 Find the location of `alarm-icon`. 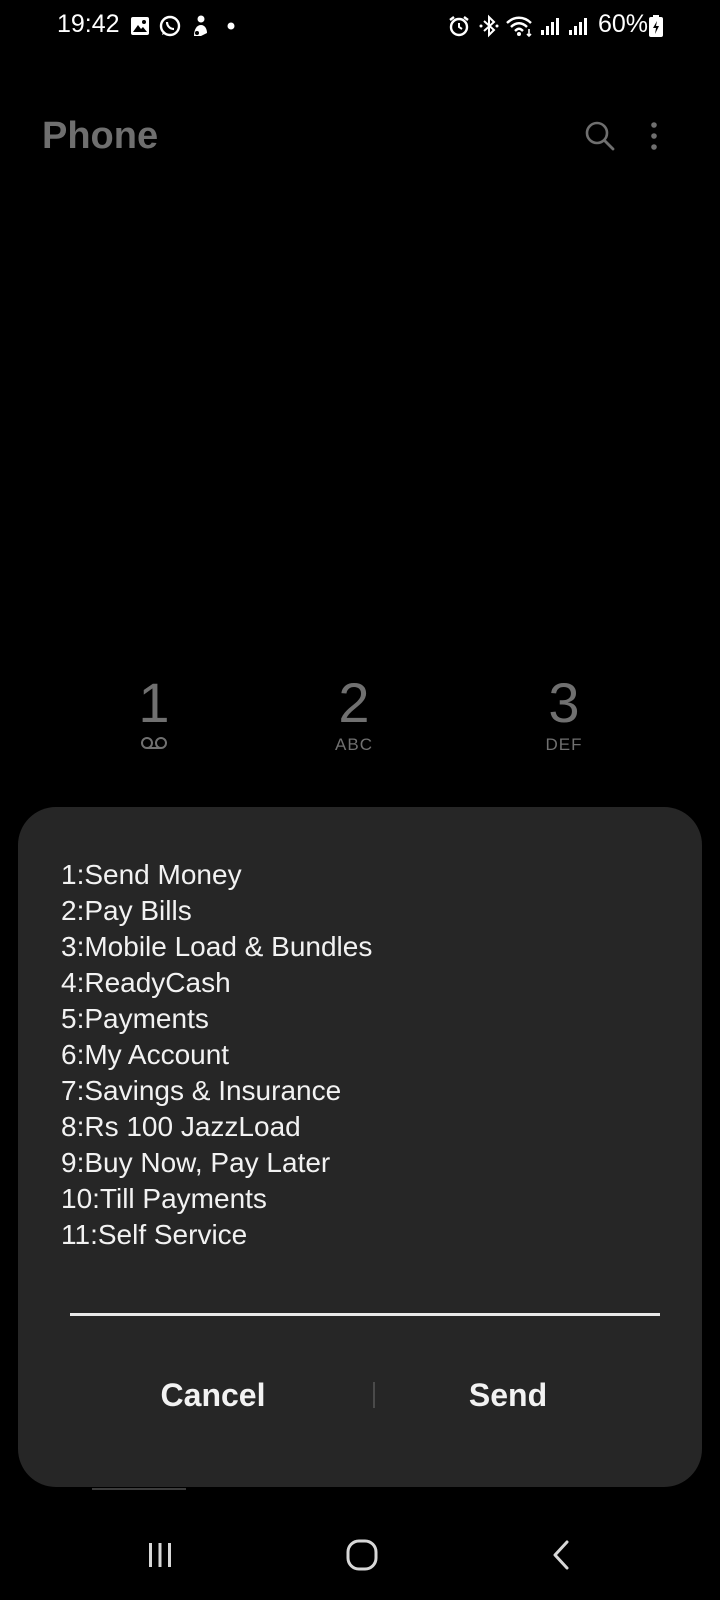

alarm-icon is located at coordinates (459, 26).